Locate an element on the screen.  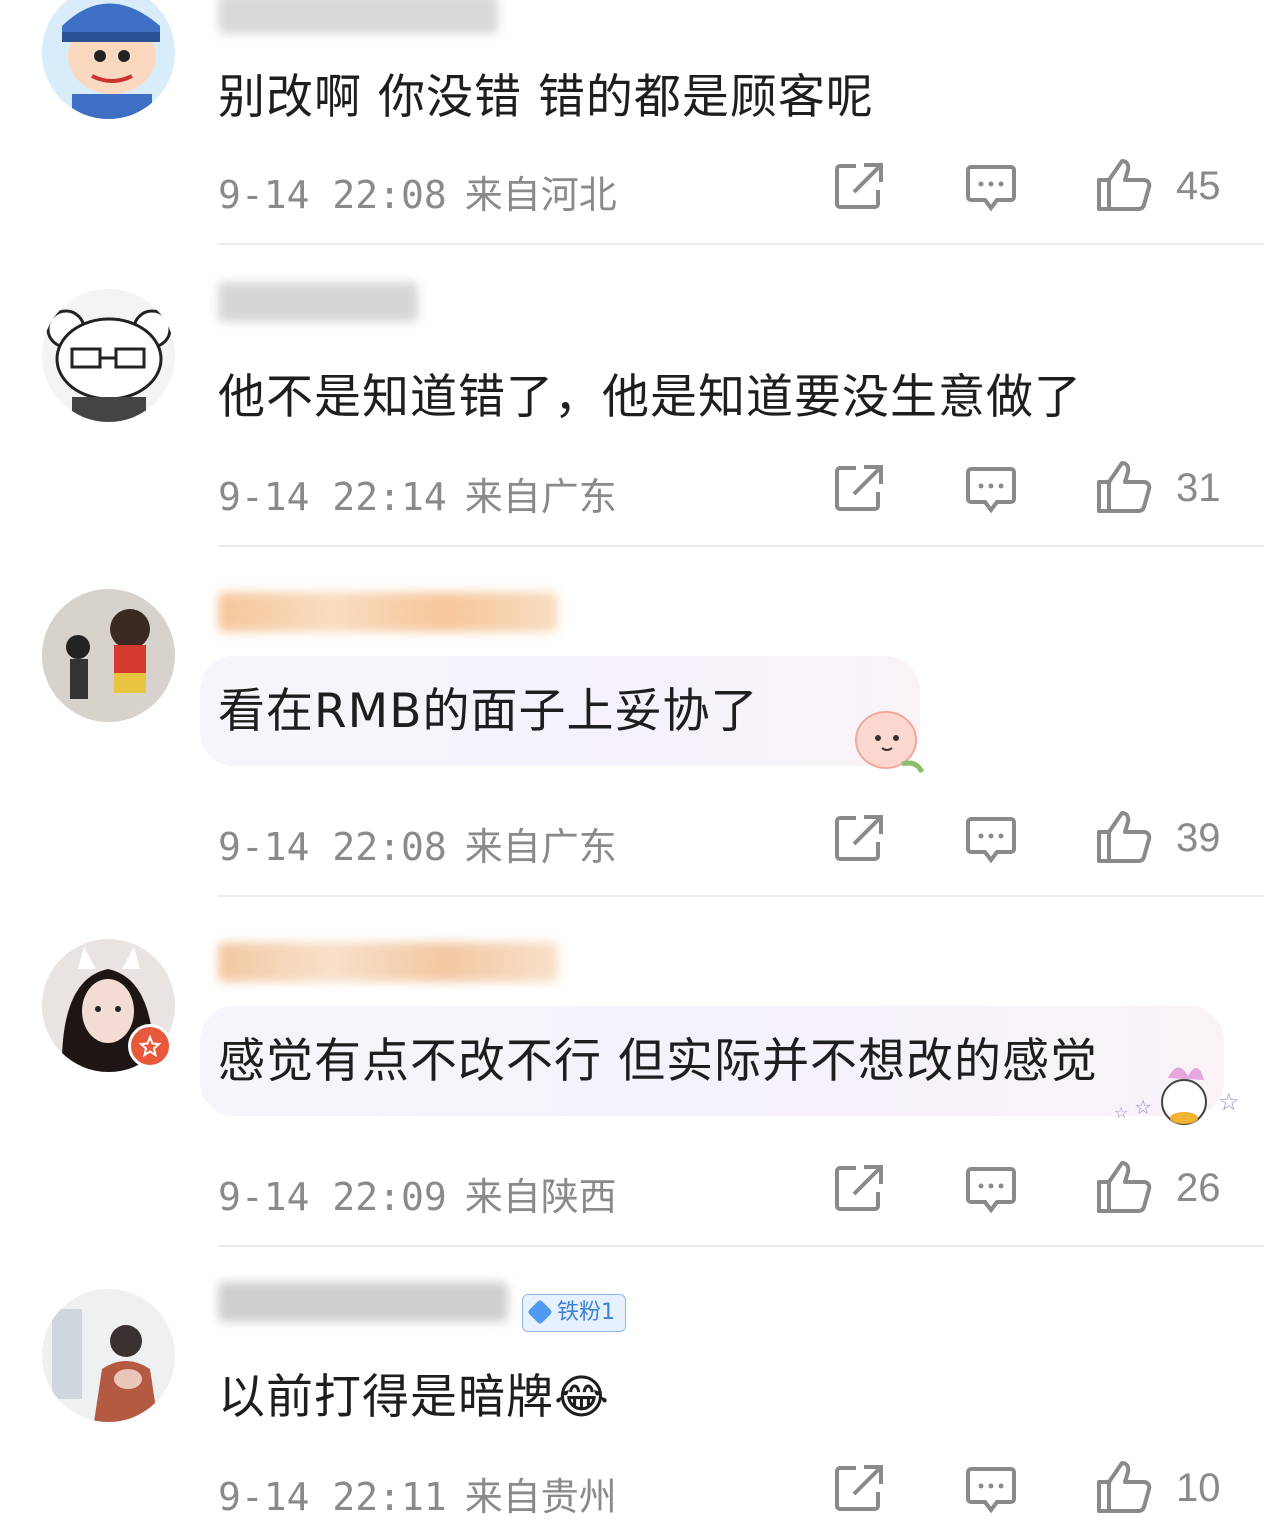
like-count: 26 is located at coordinates (1198, 1188).